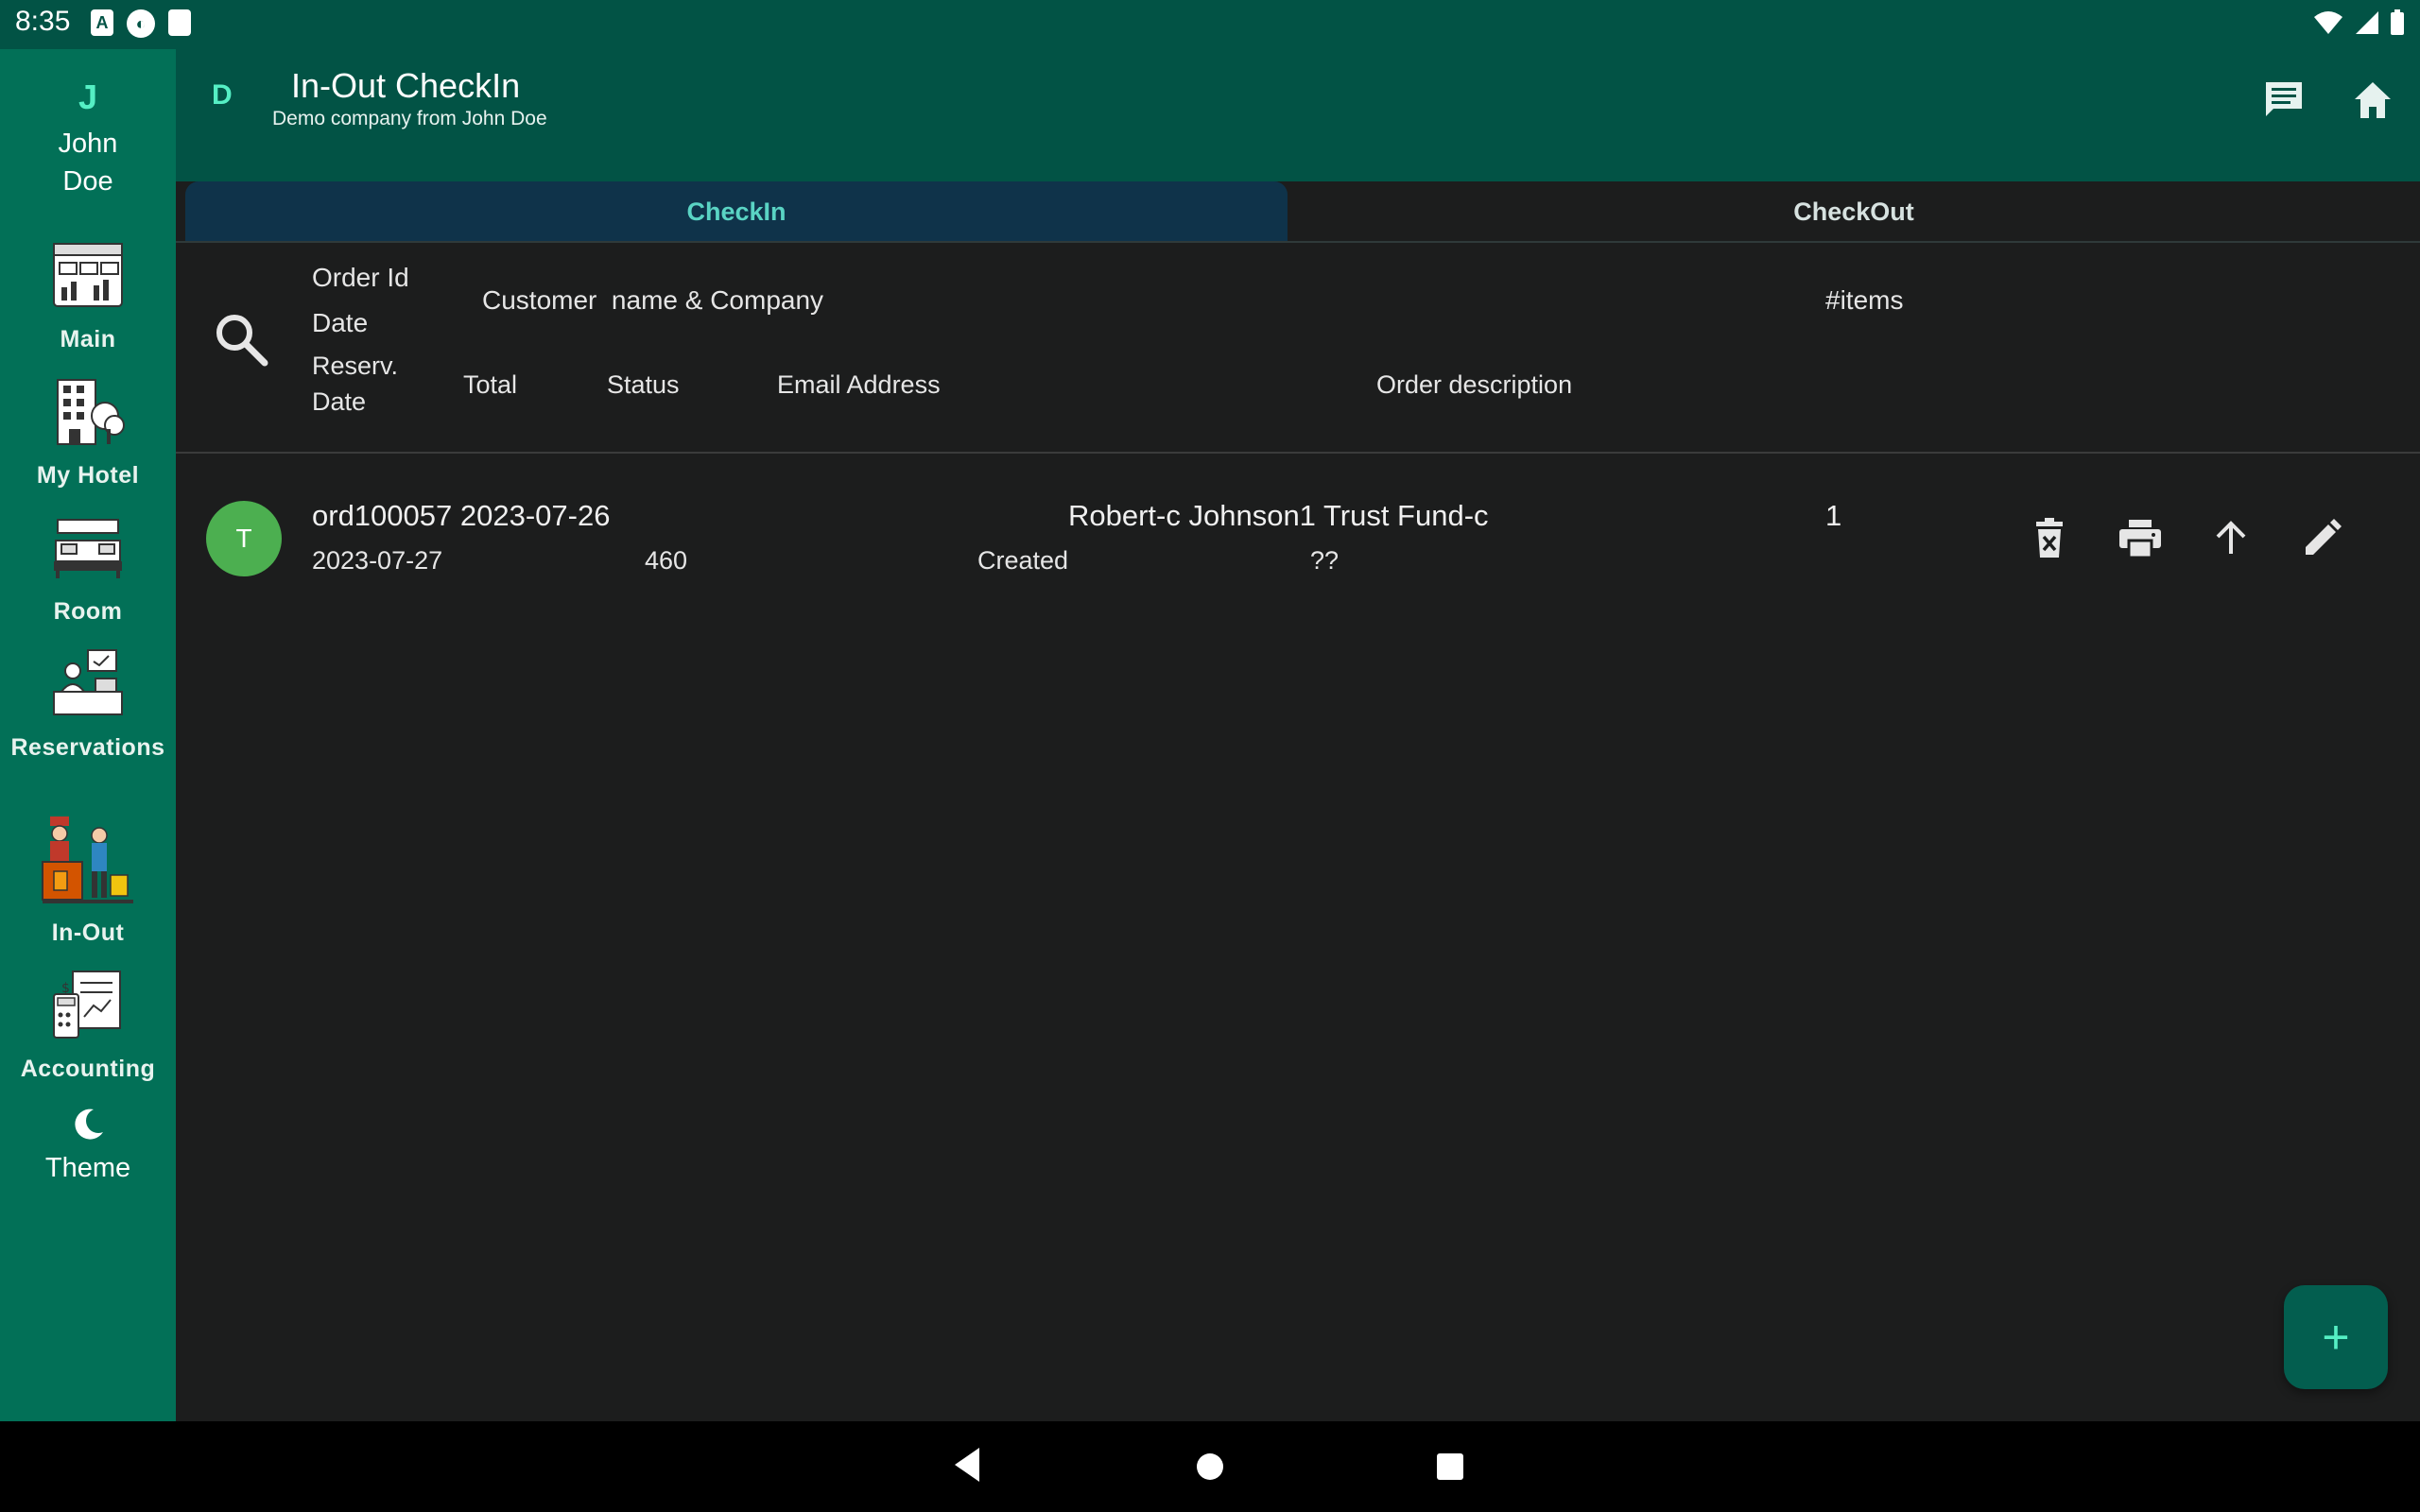 The height and width of the screenshot is (1512, 2420). I want to click on home-circle-icon, so click(1210, 1467).